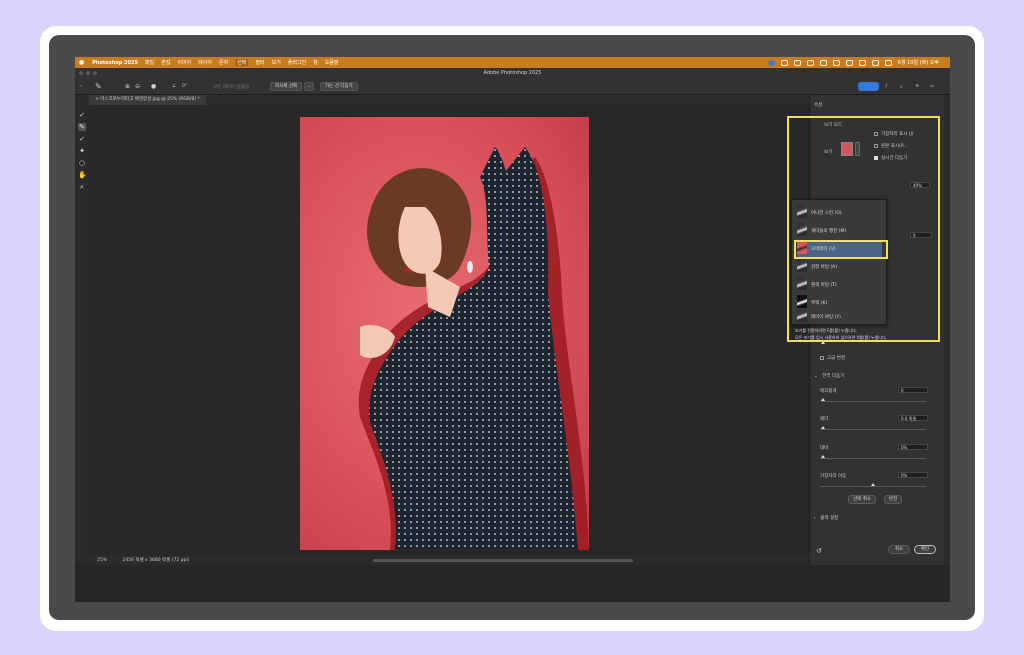  I want to click on overlay-highlight, so click(841, 249).